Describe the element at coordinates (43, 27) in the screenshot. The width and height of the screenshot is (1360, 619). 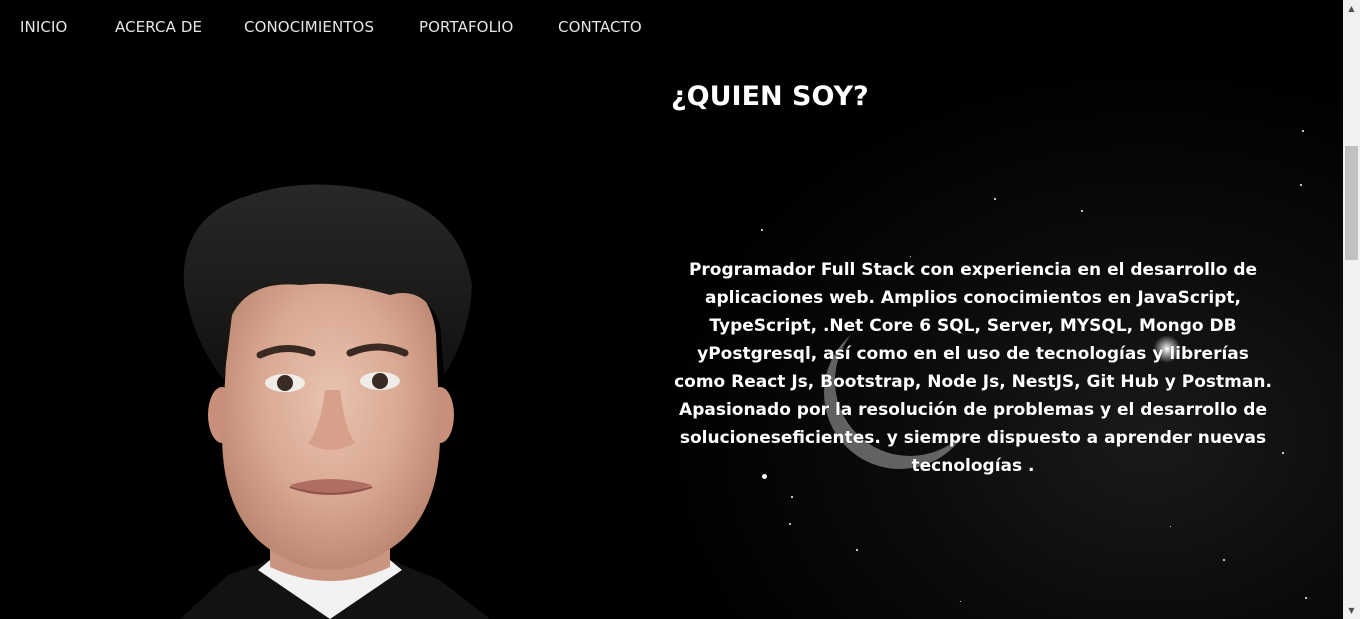
I see `nav-inicio: INICIO` at that location.